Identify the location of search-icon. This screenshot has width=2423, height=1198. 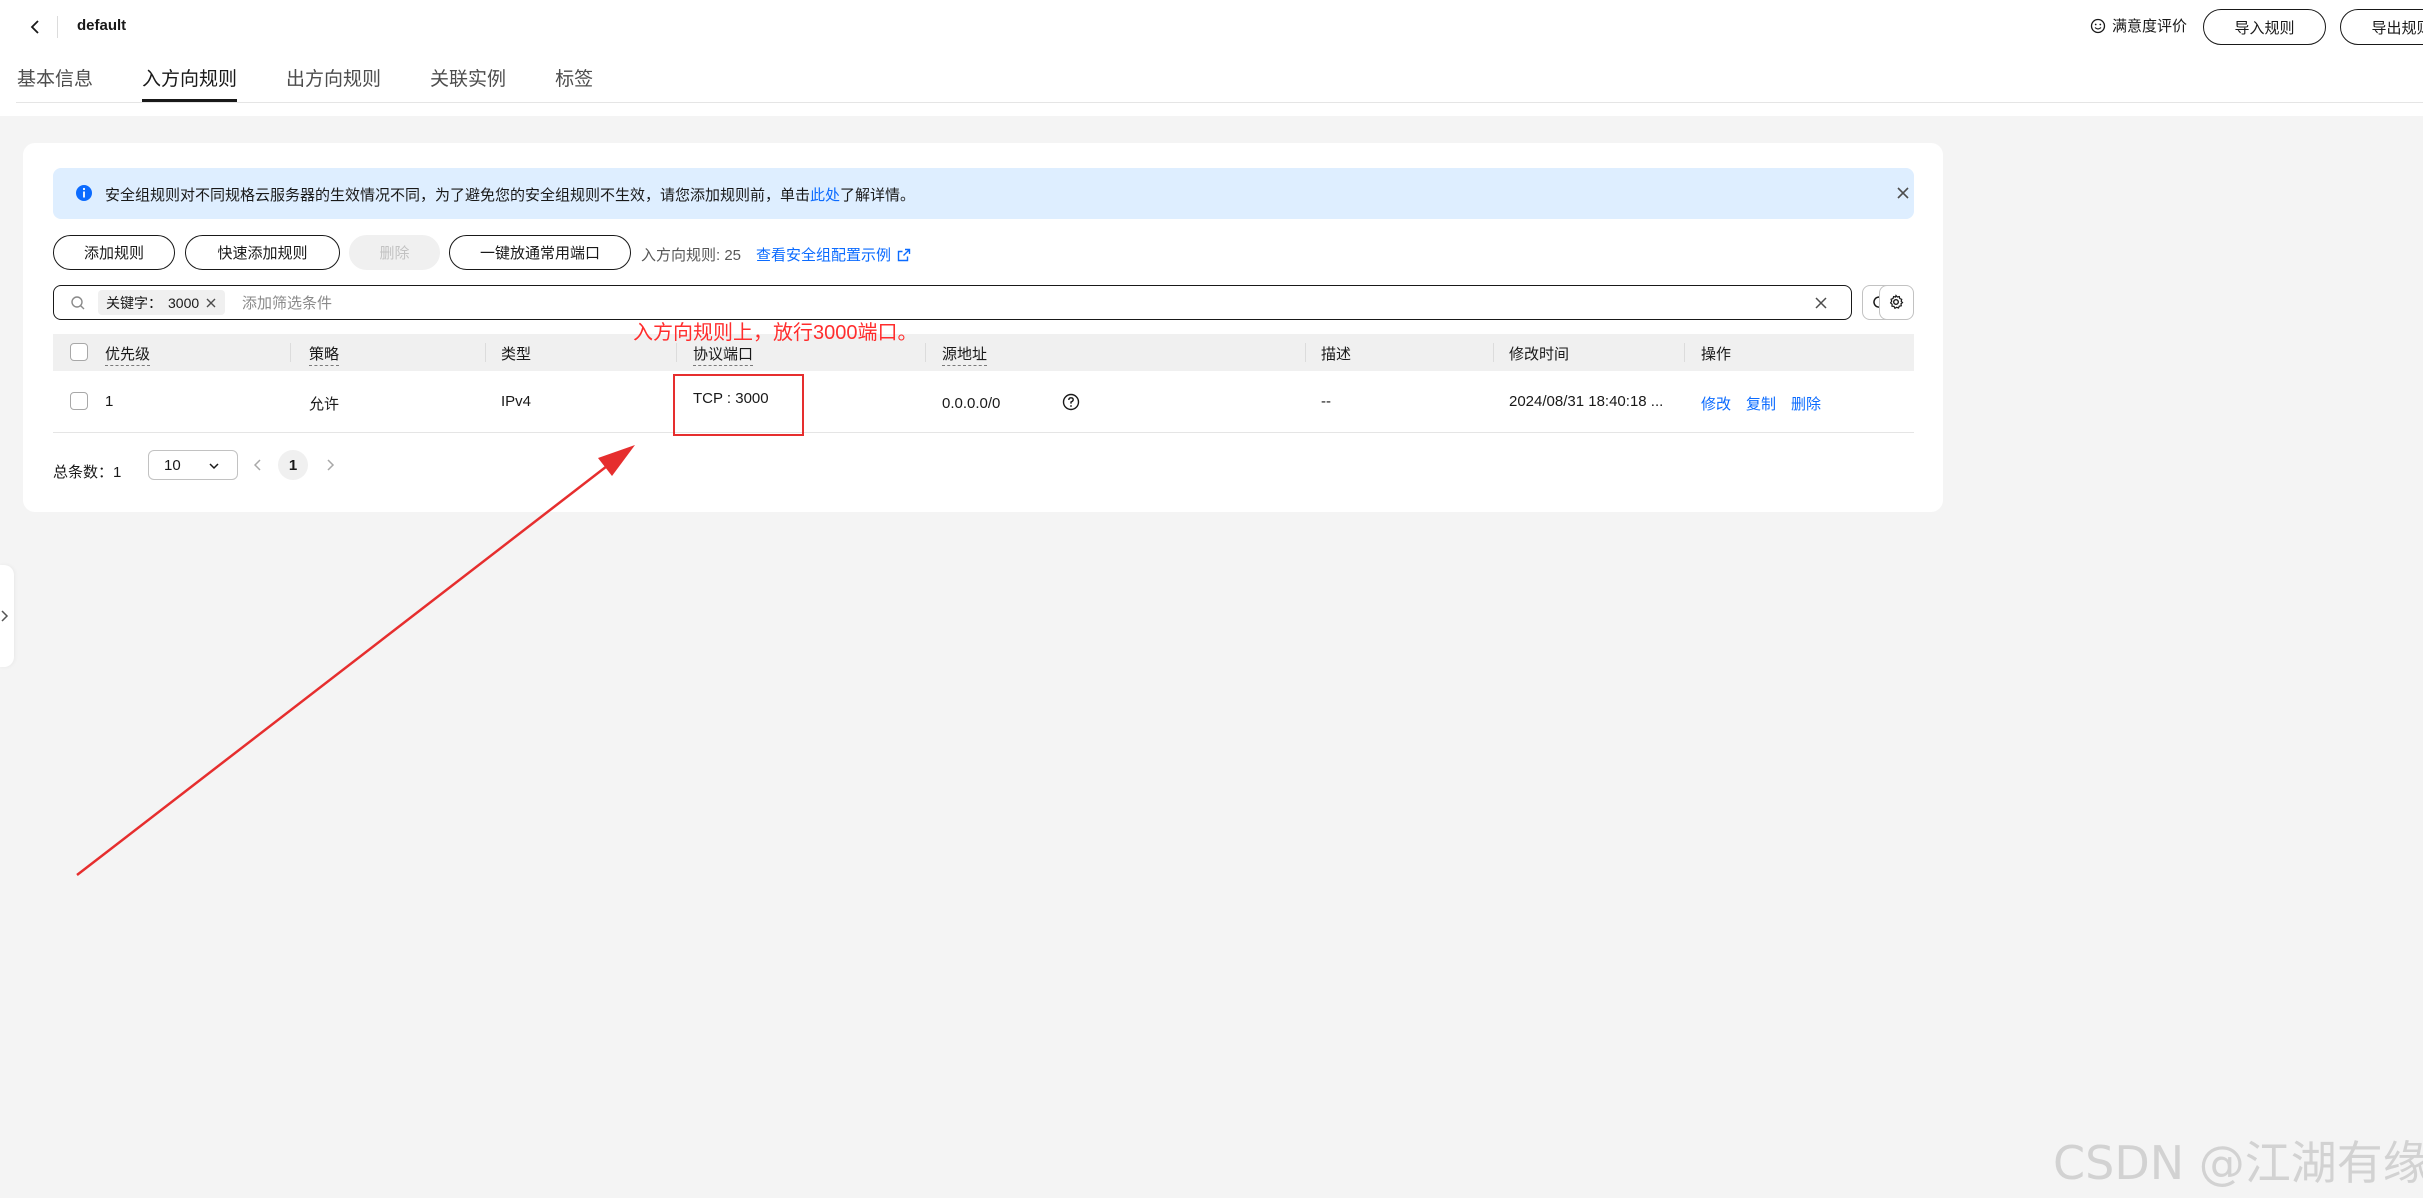
(78, 303).